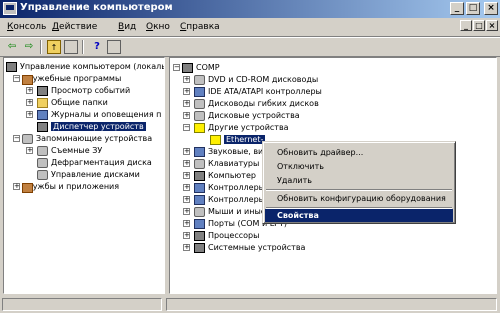 This screenshot has width=500, height=313. Describe the element at coordinates (69, 150) in the screenshot. I see `tree-node-removable-storage: Съемные ЗУ` at that location.